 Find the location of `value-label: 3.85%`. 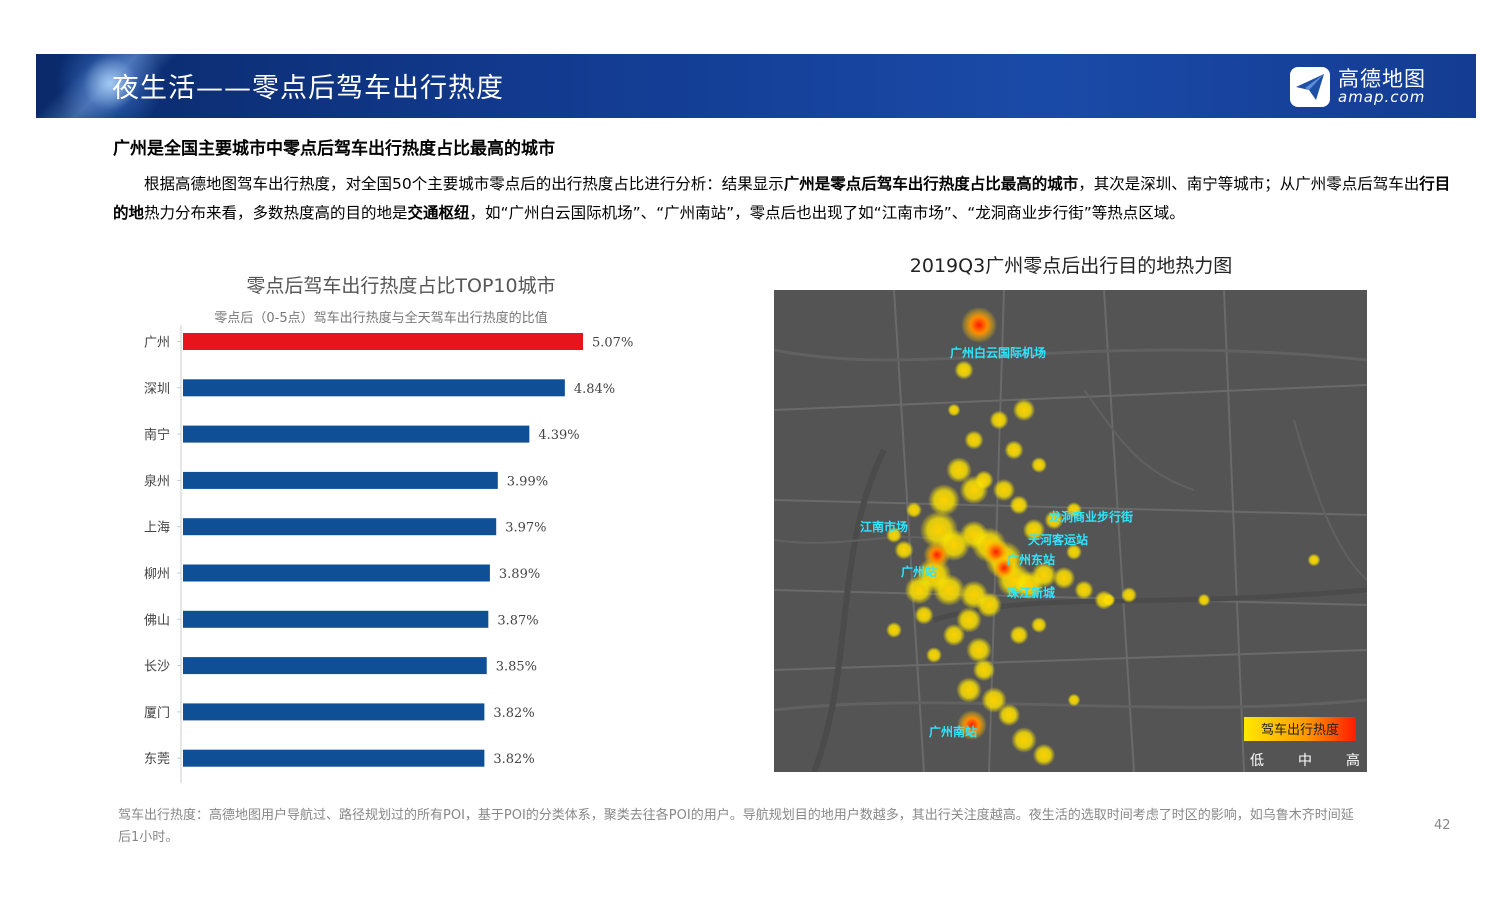

value-label: 3.85% is located at coordinates (516, 667).